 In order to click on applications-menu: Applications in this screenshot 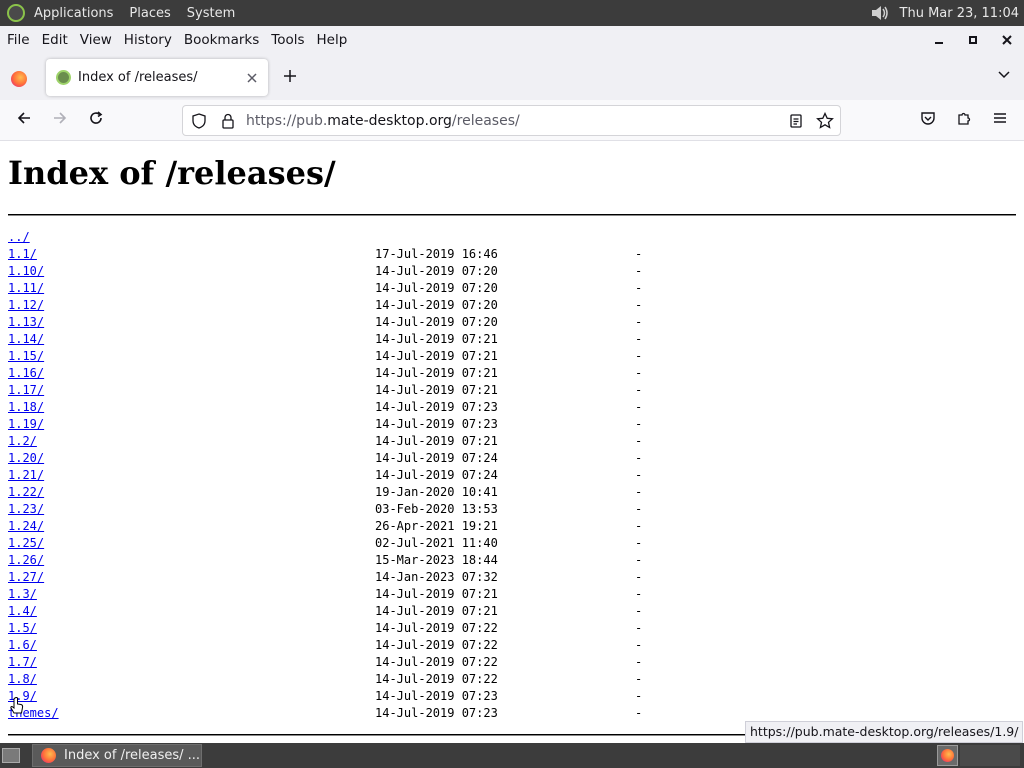, I will do `click(73, 13)`.